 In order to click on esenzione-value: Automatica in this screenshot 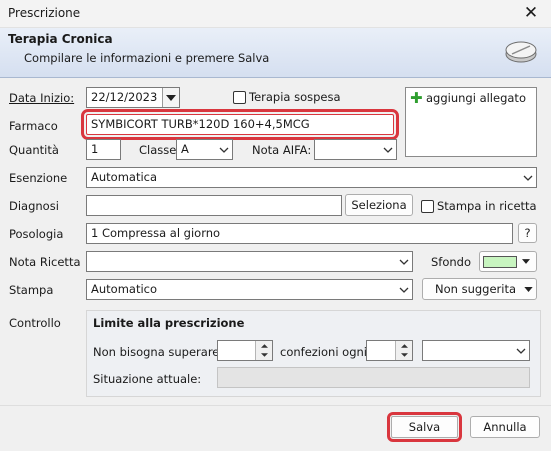, I will do `click(124, 177)`.